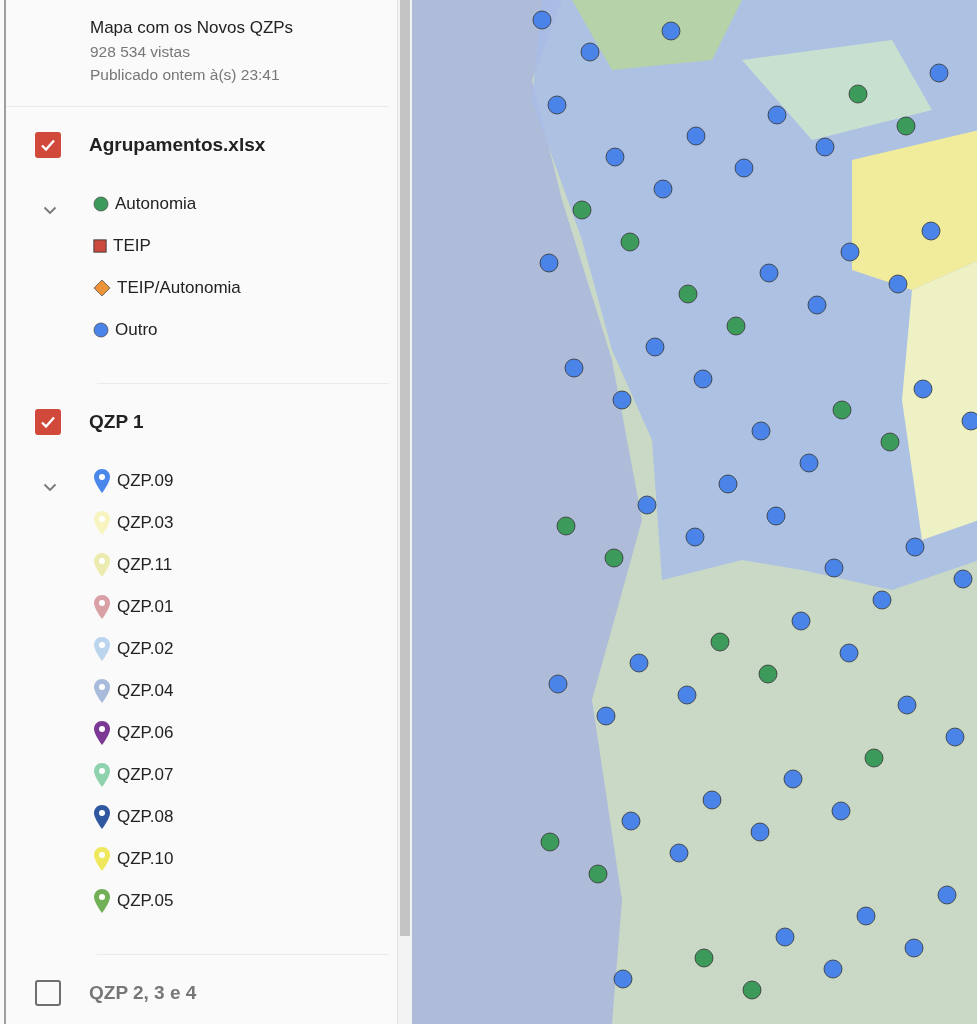  I want to click on legend-label: QZP.09, so click(145, 481).